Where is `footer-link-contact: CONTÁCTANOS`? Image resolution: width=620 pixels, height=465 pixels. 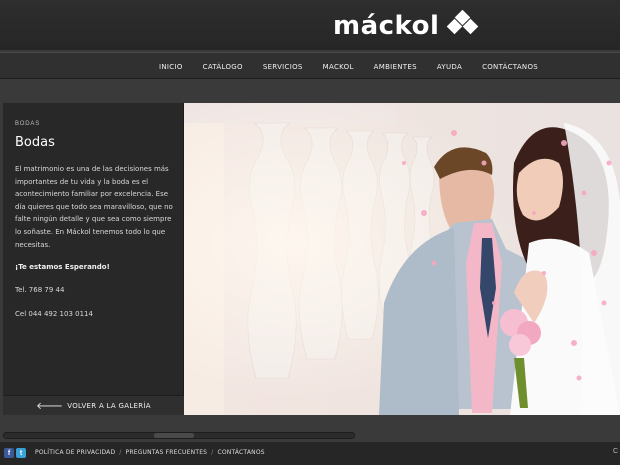
footer-link-contact: CONTÁCTANOS is located at coordinates (240, 452).